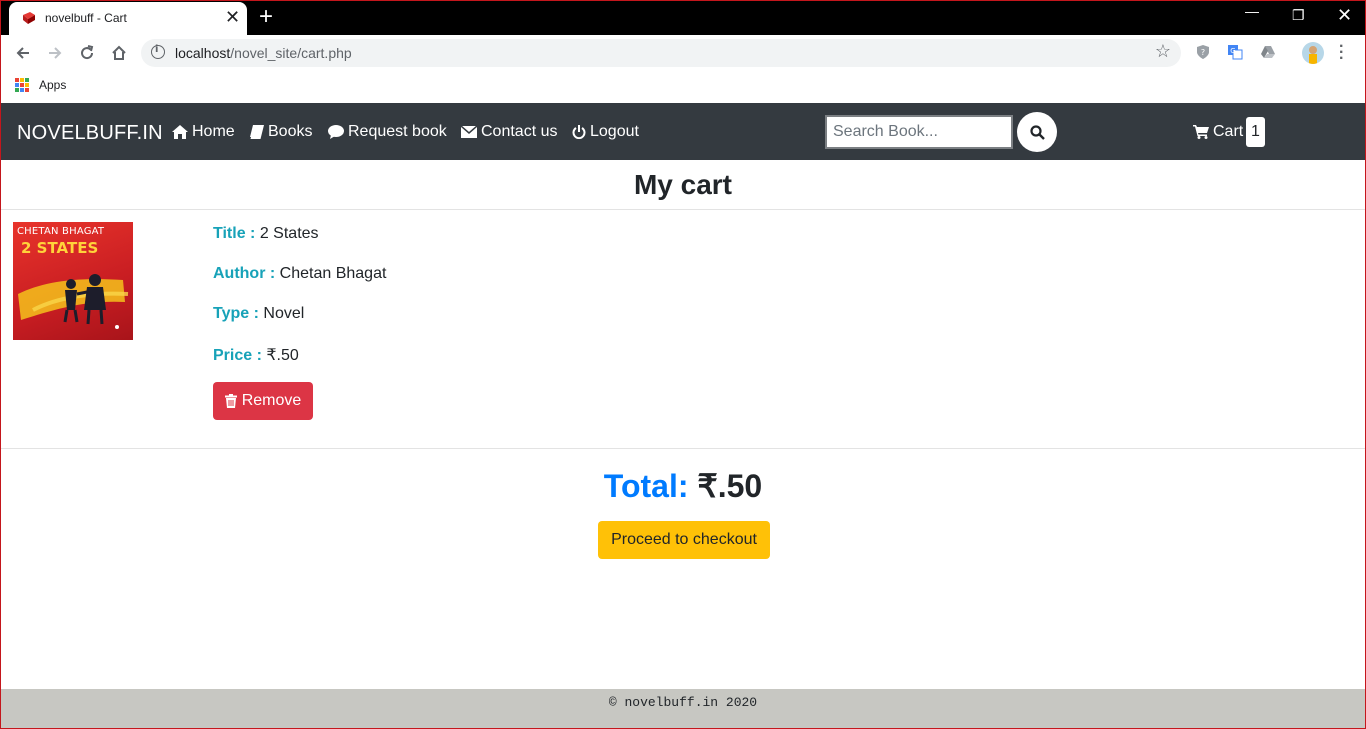 Image resolution: width=1366 pixels, height=729 pixels. I want to click on browser-tab: novelbuff - Cart ✕, so click(128, 18).